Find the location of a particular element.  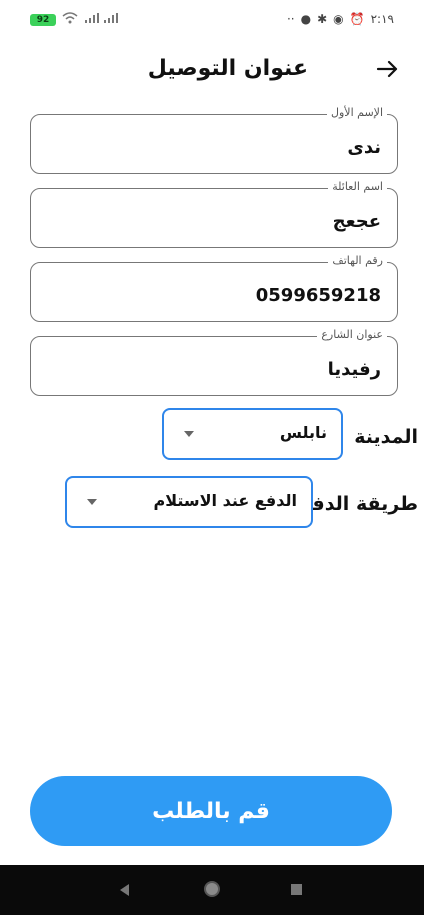

wifi-icon is located at coordinates (70, 19).